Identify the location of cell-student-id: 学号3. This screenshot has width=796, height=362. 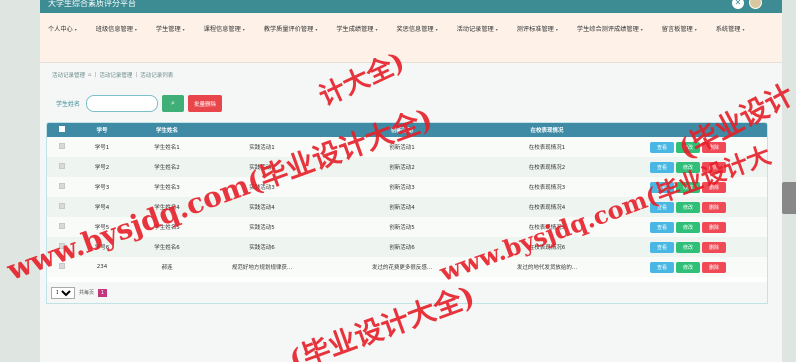
(102, 188).